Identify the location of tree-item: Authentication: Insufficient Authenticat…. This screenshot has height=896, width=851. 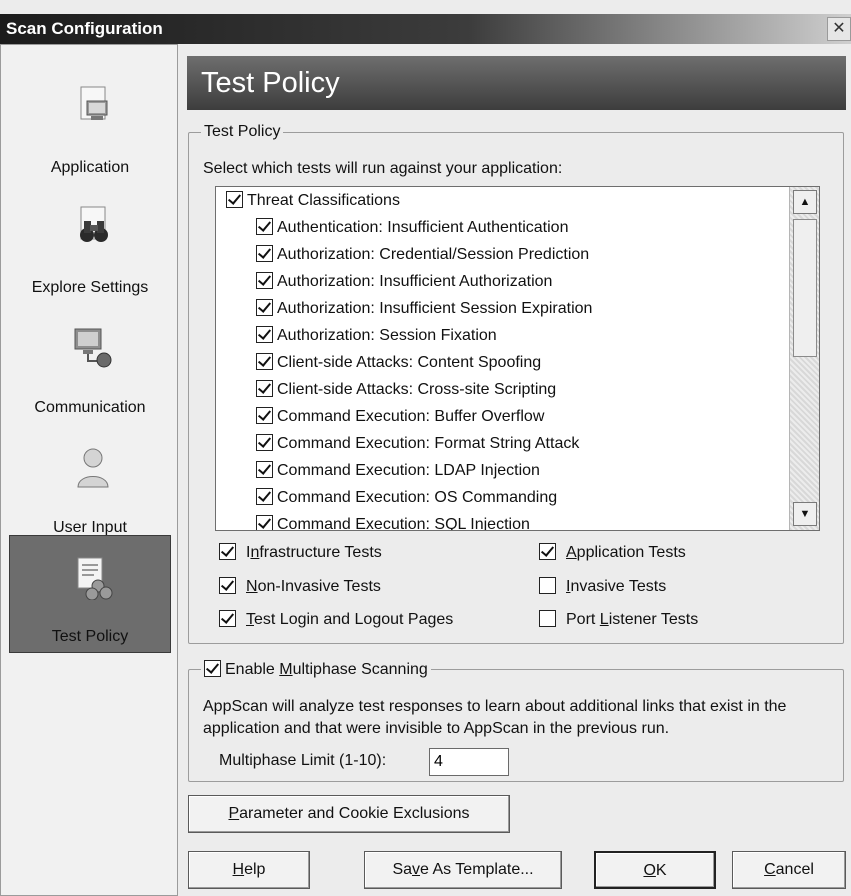
(412, 228).